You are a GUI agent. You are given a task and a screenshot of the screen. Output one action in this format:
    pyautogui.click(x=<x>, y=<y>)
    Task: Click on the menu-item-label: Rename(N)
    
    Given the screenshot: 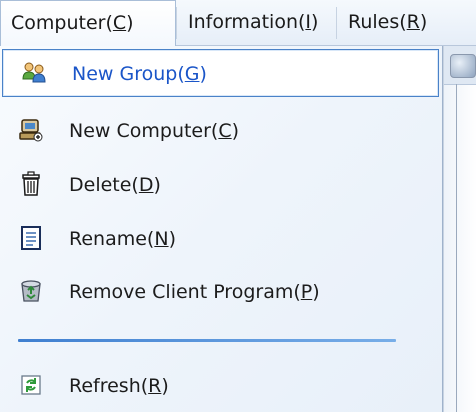 What is the action you would take?
    pyautogui.click(x=122, y=239)
    